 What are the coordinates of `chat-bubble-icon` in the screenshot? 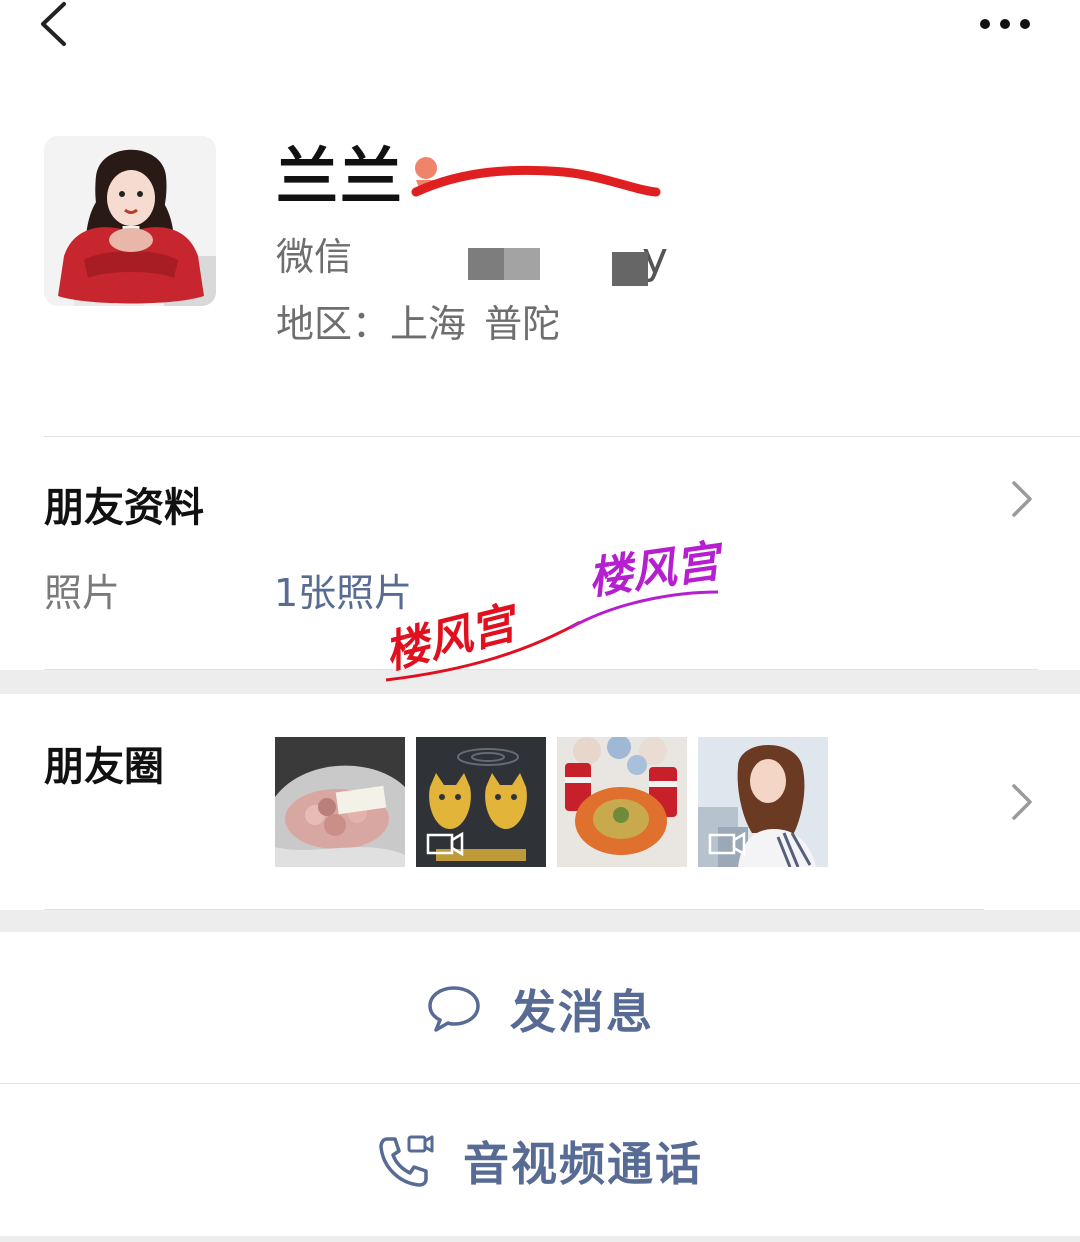 It's located at (454, 1009).